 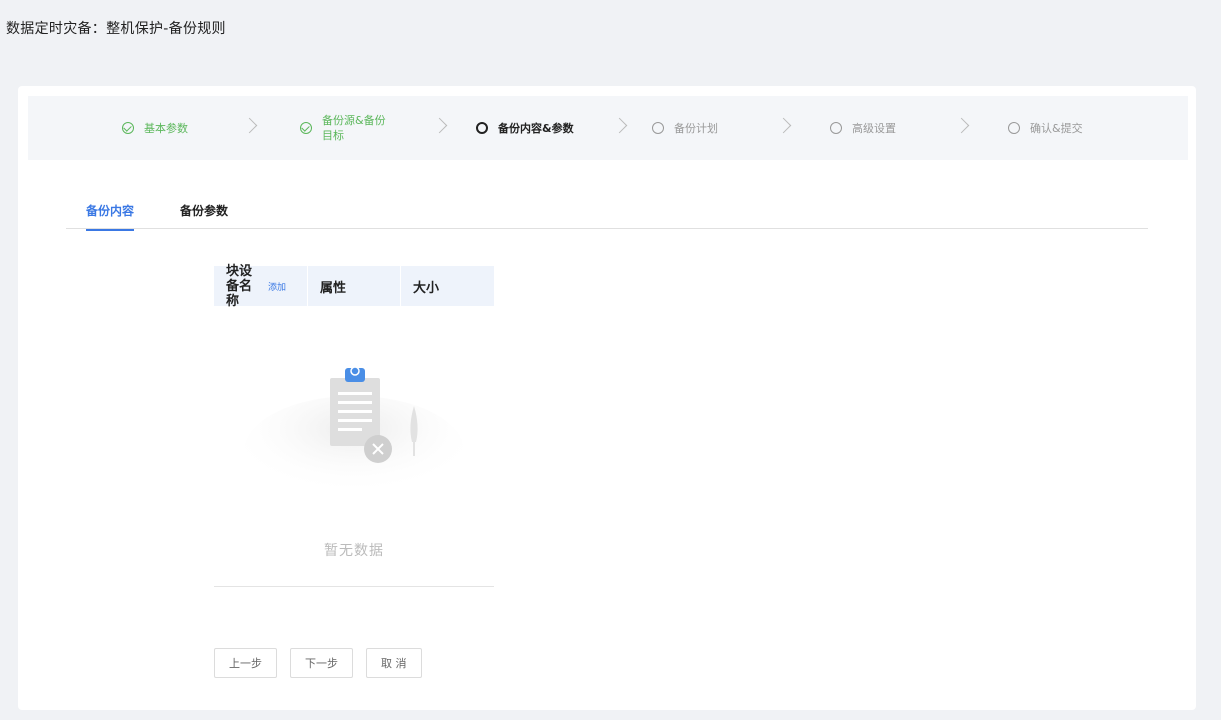 I want to click on next-step-button: 下一步, so click(x=321, y=663).